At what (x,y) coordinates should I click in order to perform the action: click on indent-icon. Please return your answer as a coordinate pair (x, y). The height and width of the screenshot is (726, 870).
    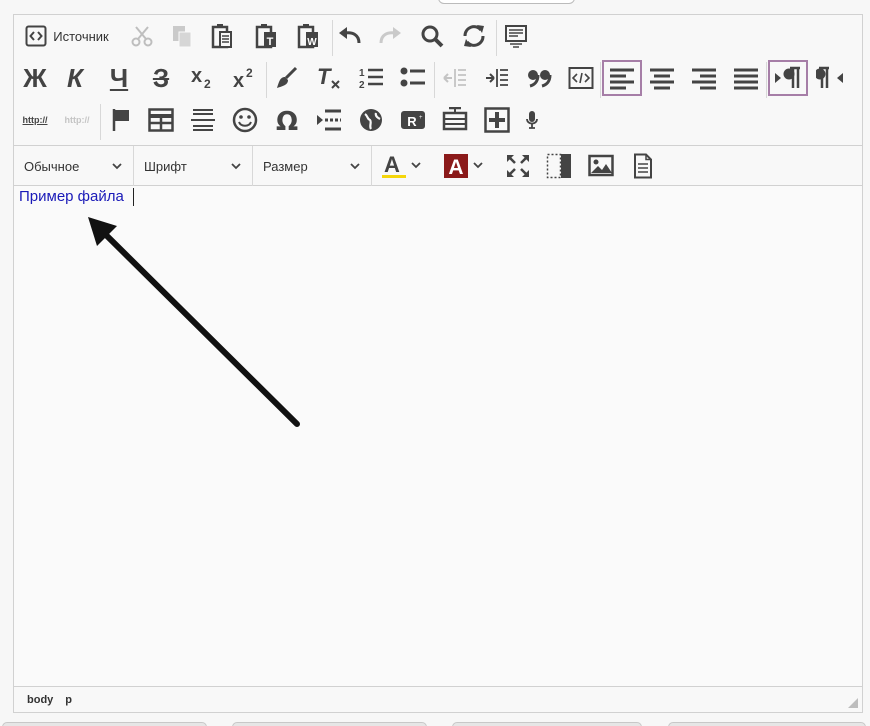
    Looking at the image, I should click on (497, 78).